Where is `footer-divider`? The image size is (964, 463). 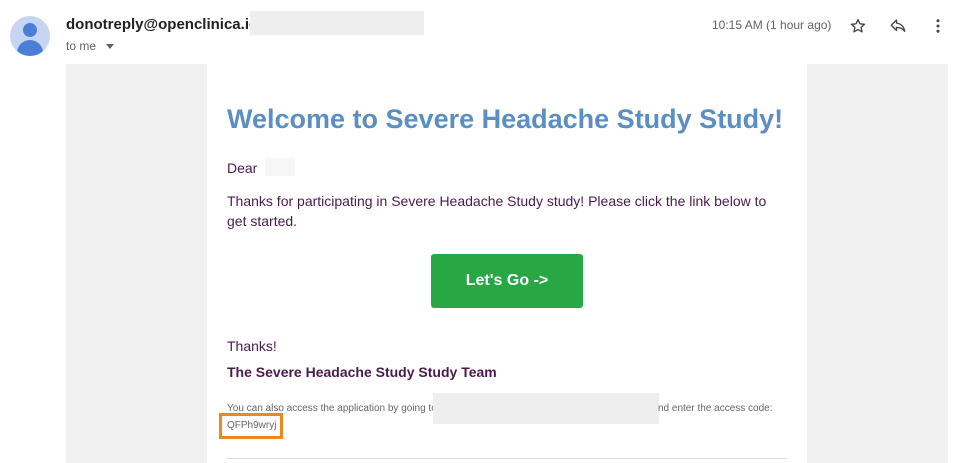 footer-divider is located at coordinates (507, 458).